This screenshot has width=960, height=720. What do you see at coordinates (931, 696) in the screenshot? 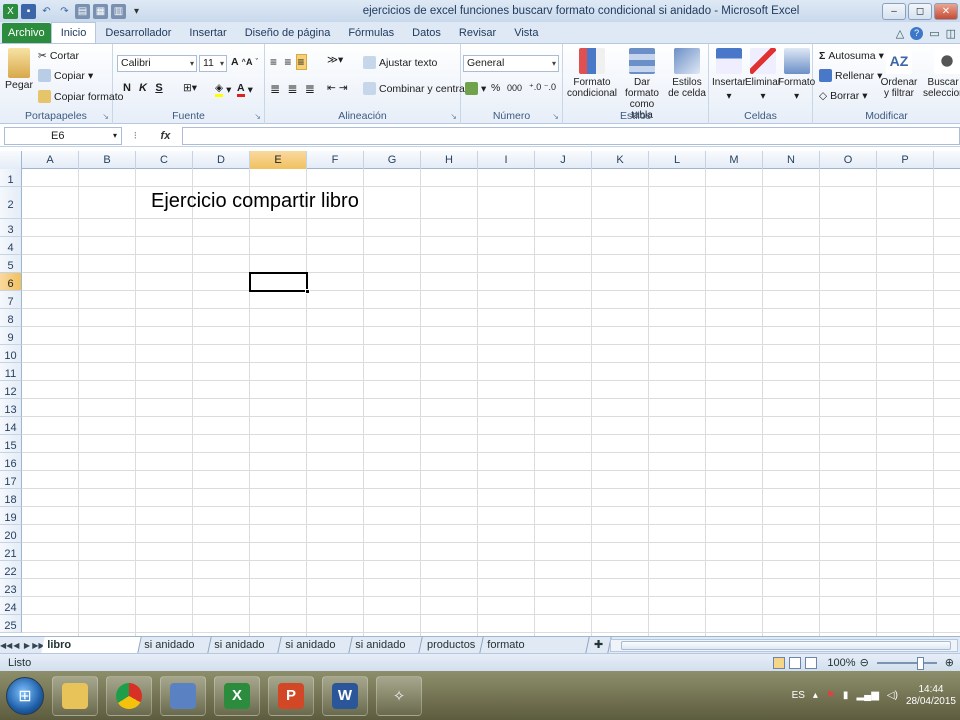
I see `clock: 14:44 28/04/2015` at bounding box center [931, 696].